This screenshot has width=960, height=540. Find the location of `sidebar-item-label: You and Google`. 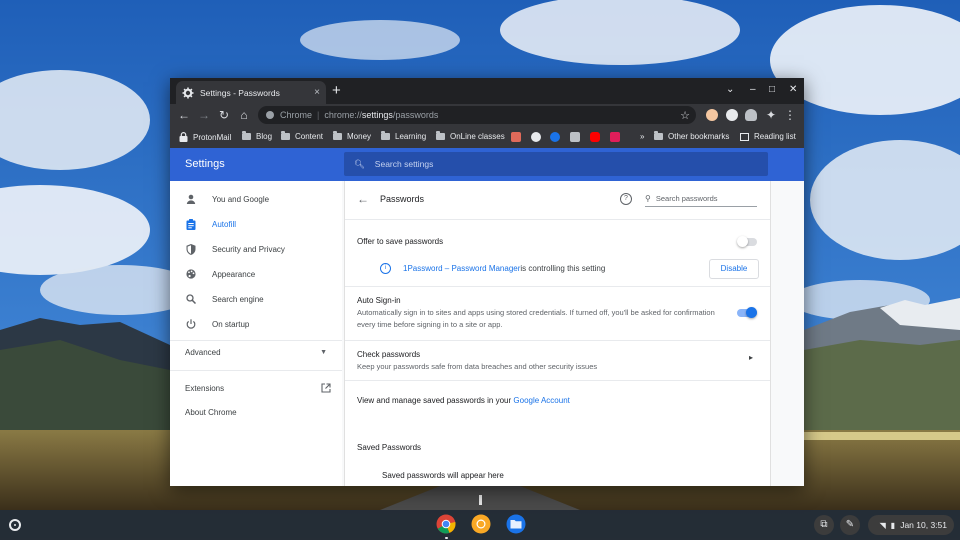

sidebar-item-label: You and Google is located at coordinates (241, 199).